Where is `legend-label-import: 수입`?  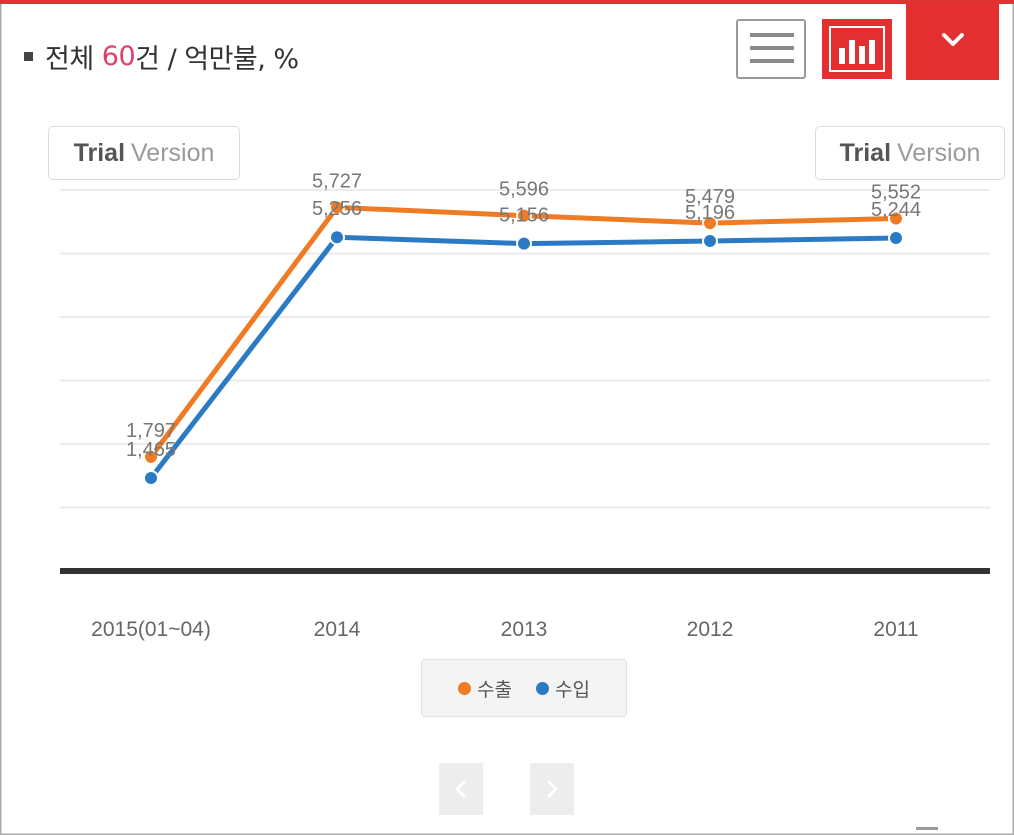 legend-label-import: 수입 is located at coordinates (572, 689).